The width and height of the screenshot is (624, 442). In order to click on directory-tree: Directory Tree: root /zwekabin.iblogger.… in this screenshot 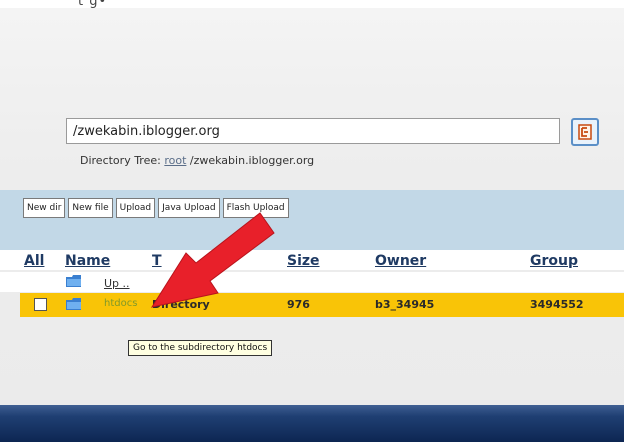, I will do `click(197, 160)`.